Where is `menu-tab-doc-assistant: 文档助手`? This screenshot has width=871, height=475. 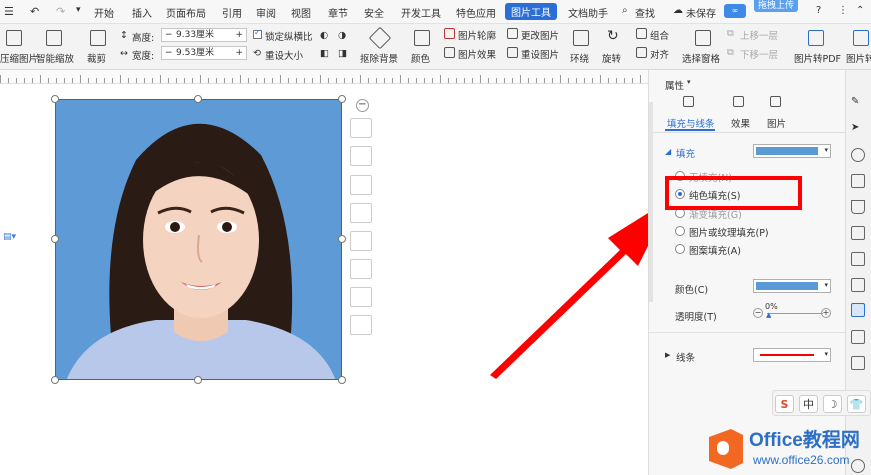 menu-tab-doc-assistant: 文档助手 is located at coordinates (588, 12).